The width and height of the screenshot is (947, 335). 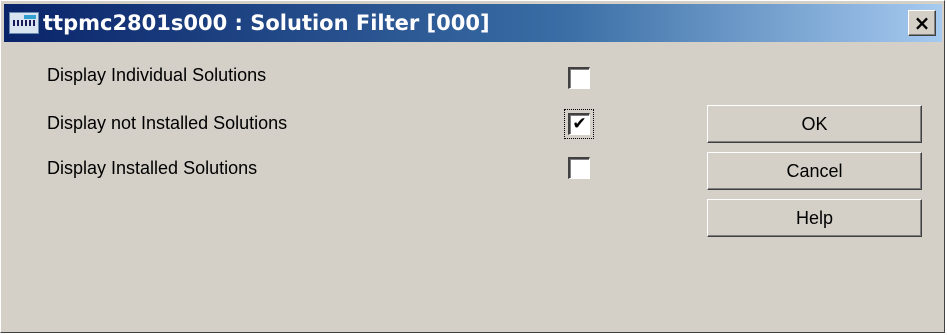 I want to click on title-bar: ttpmc2801s000 : Solution Filter [000] ×, so click(x=473, y=23).